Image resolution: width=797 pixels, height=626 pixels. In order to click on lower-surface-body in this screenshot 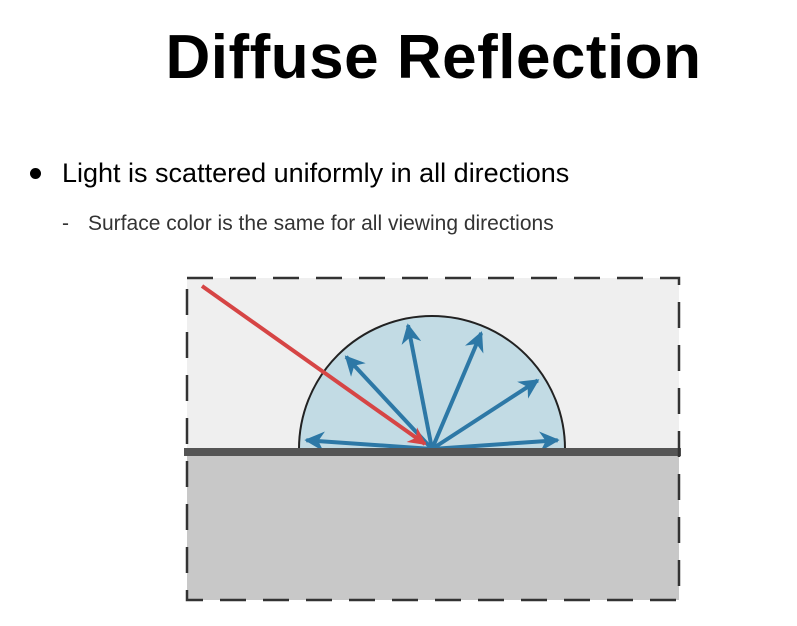, I will do `click(433, 526)`.